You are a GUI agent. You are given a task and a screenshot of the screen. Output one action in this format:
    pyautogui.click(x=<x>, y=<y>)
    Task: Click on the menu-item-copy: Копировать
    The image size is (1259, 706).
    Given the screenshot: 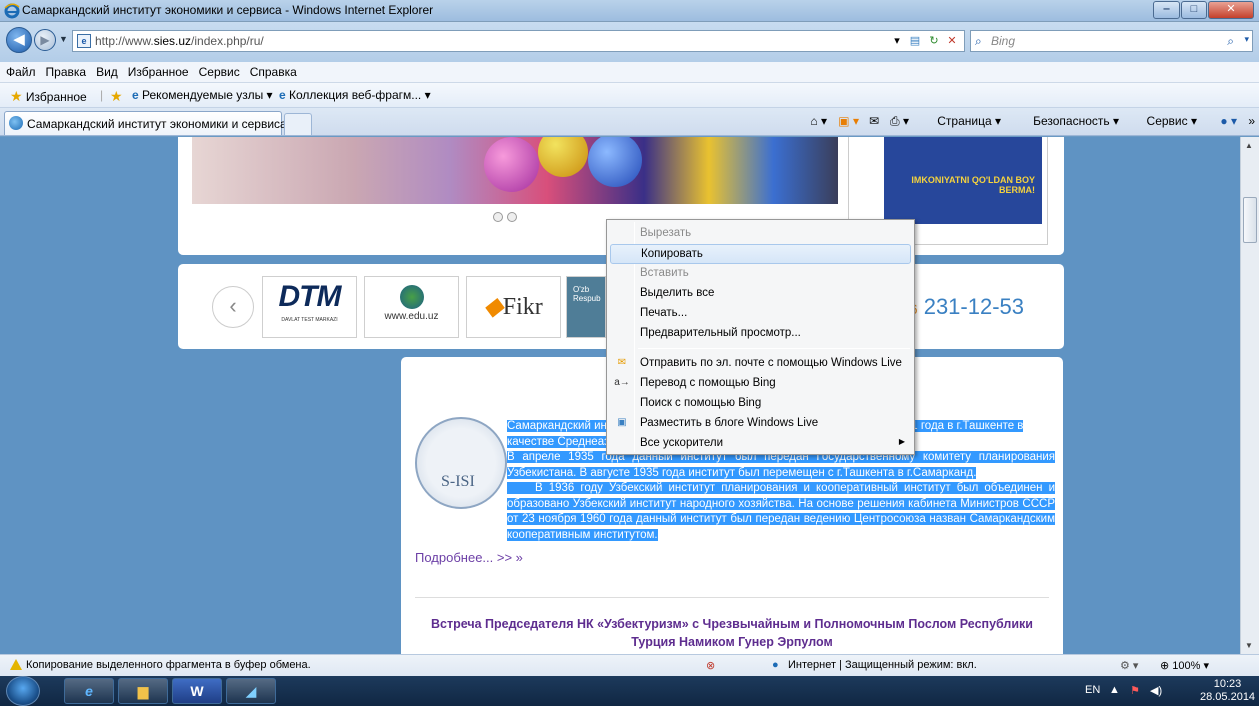 What is the action you would take?
    pyautogui.click(x=760, y=254)
    